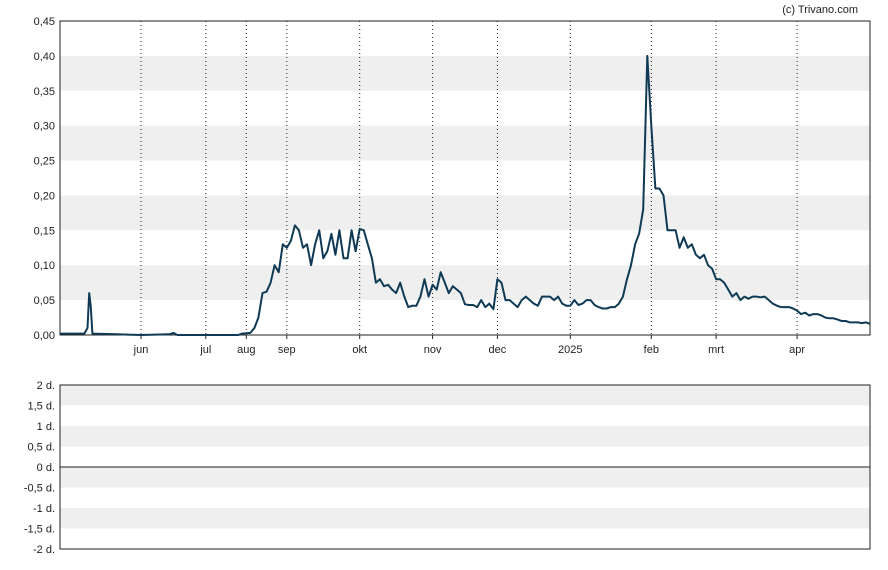 This screenshot has height=570, width=888. What do you see at coordinates (44, 231) in the screenshot?
I see `y-tick-label: 0,15` at bounding box center [44, 231].